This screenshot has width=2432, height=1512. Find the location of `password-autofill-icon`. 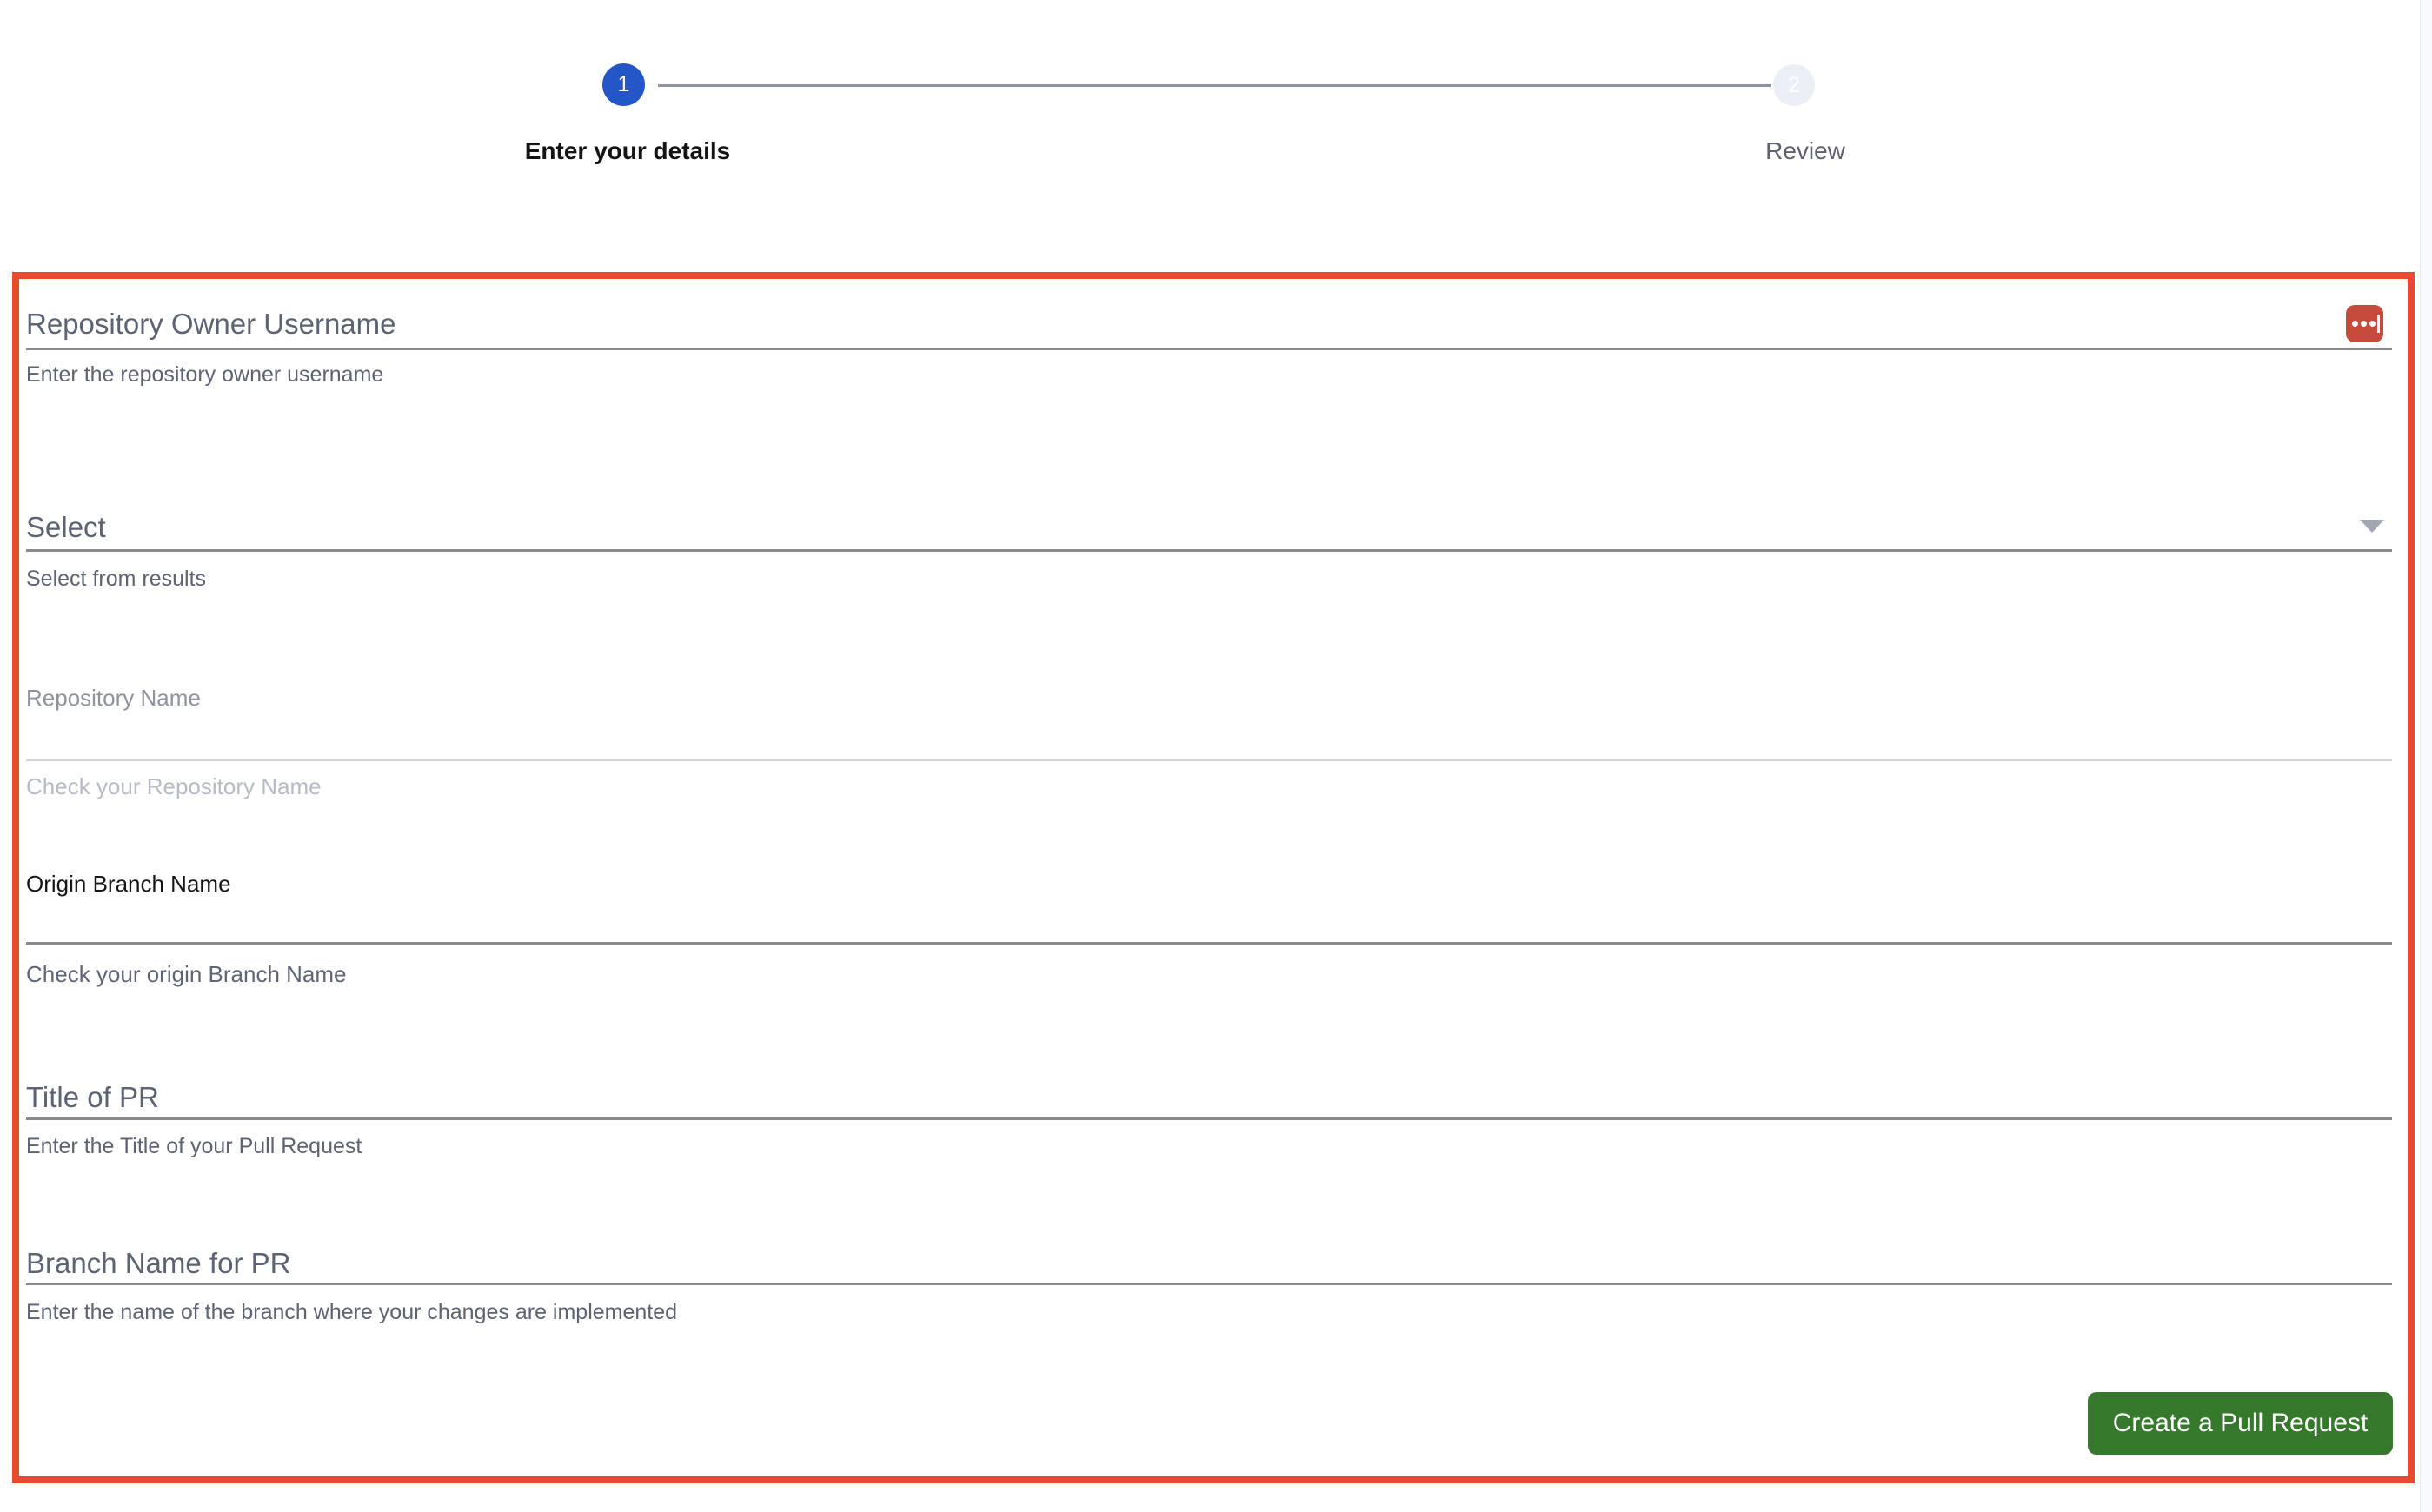

password-autofill-icon is located at coordinates (2364, 323).